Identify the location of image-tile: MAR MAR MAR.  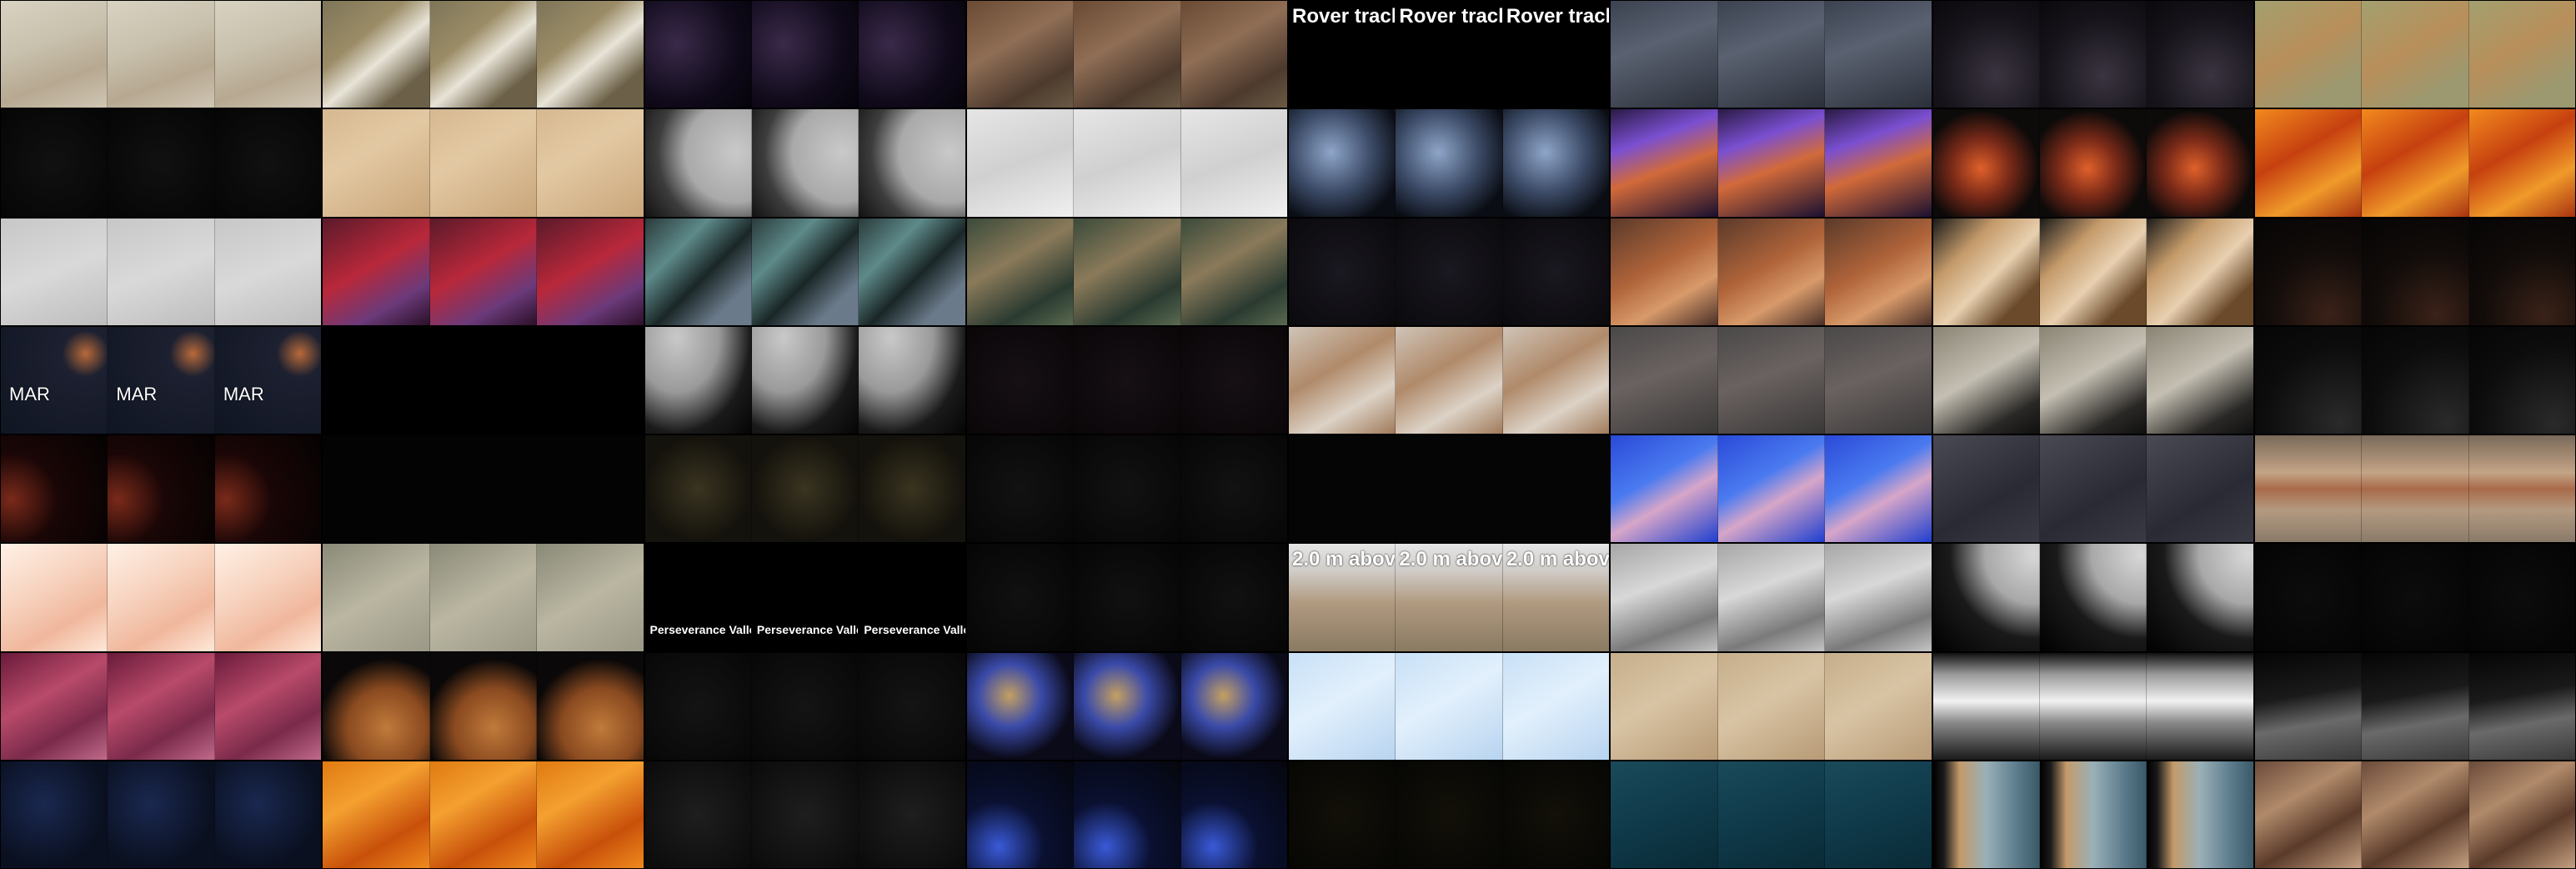
(161, 380).